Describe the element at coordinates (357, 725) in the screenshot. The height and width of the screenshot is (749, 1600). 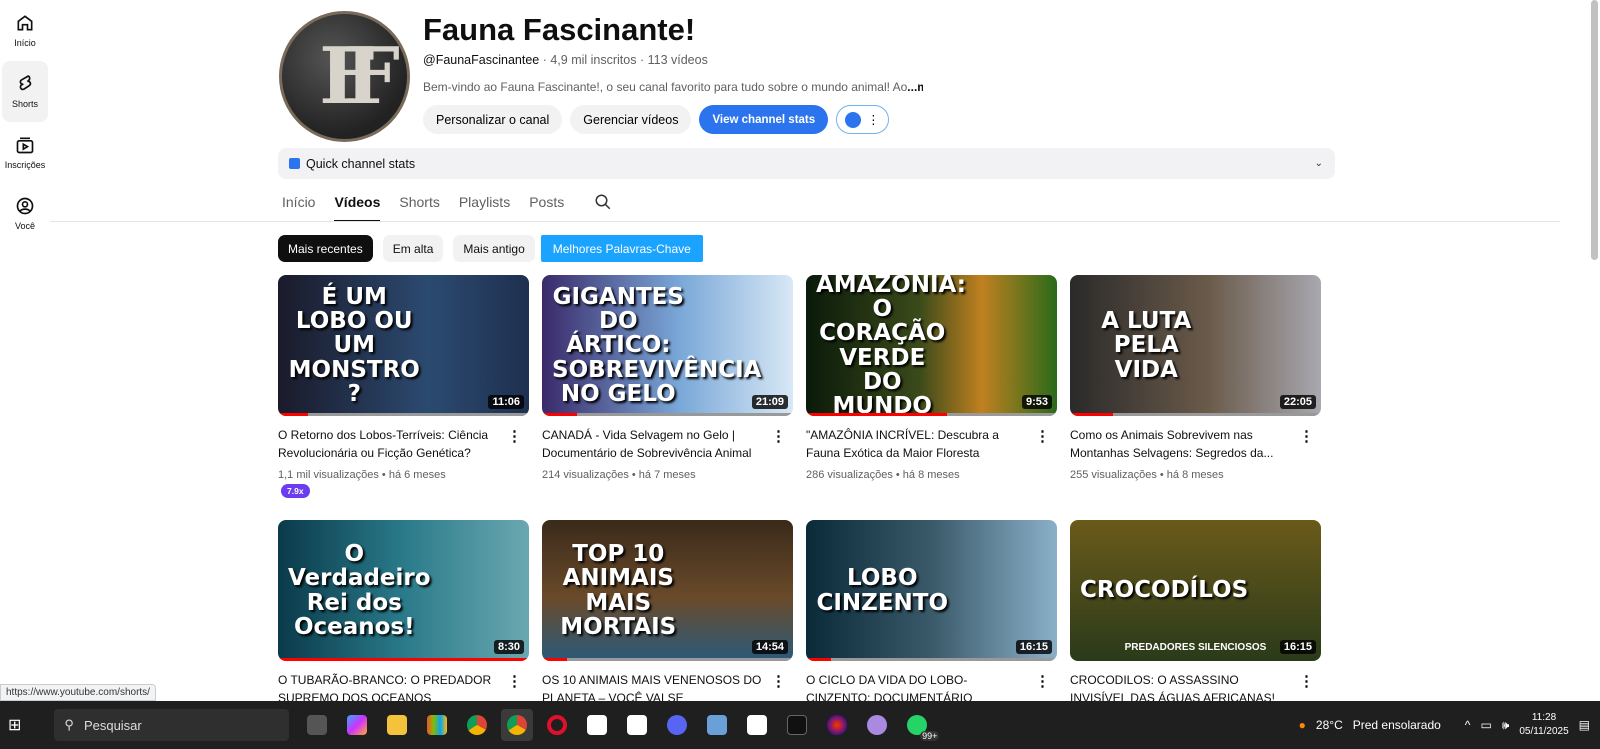
I see `copilot-icon` at that location.